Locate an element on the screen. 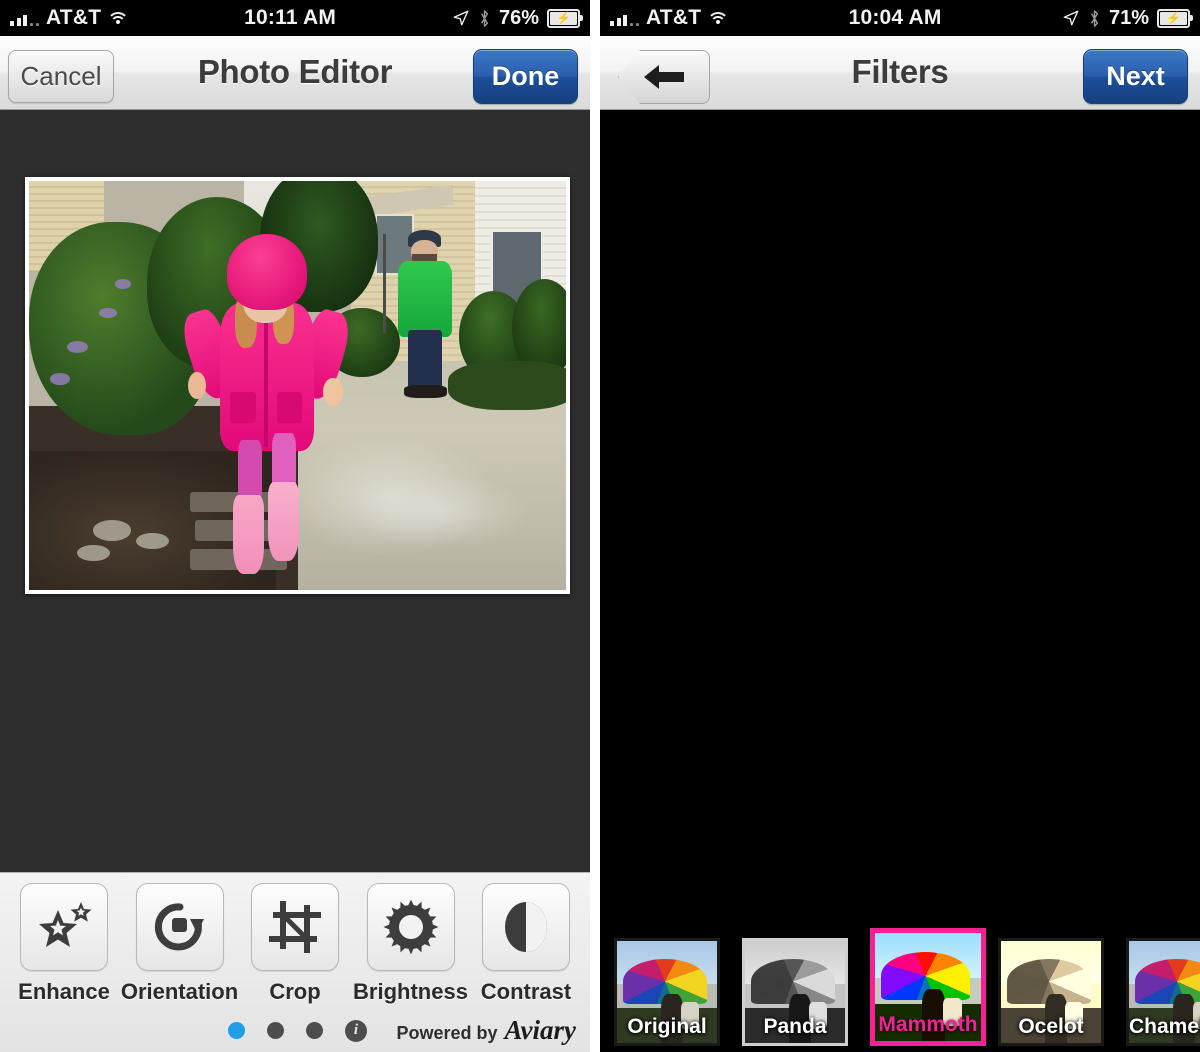 The image size is (1200, 1052). filter-item-mammoth: Mammoth is located at coordinates (928, 987).